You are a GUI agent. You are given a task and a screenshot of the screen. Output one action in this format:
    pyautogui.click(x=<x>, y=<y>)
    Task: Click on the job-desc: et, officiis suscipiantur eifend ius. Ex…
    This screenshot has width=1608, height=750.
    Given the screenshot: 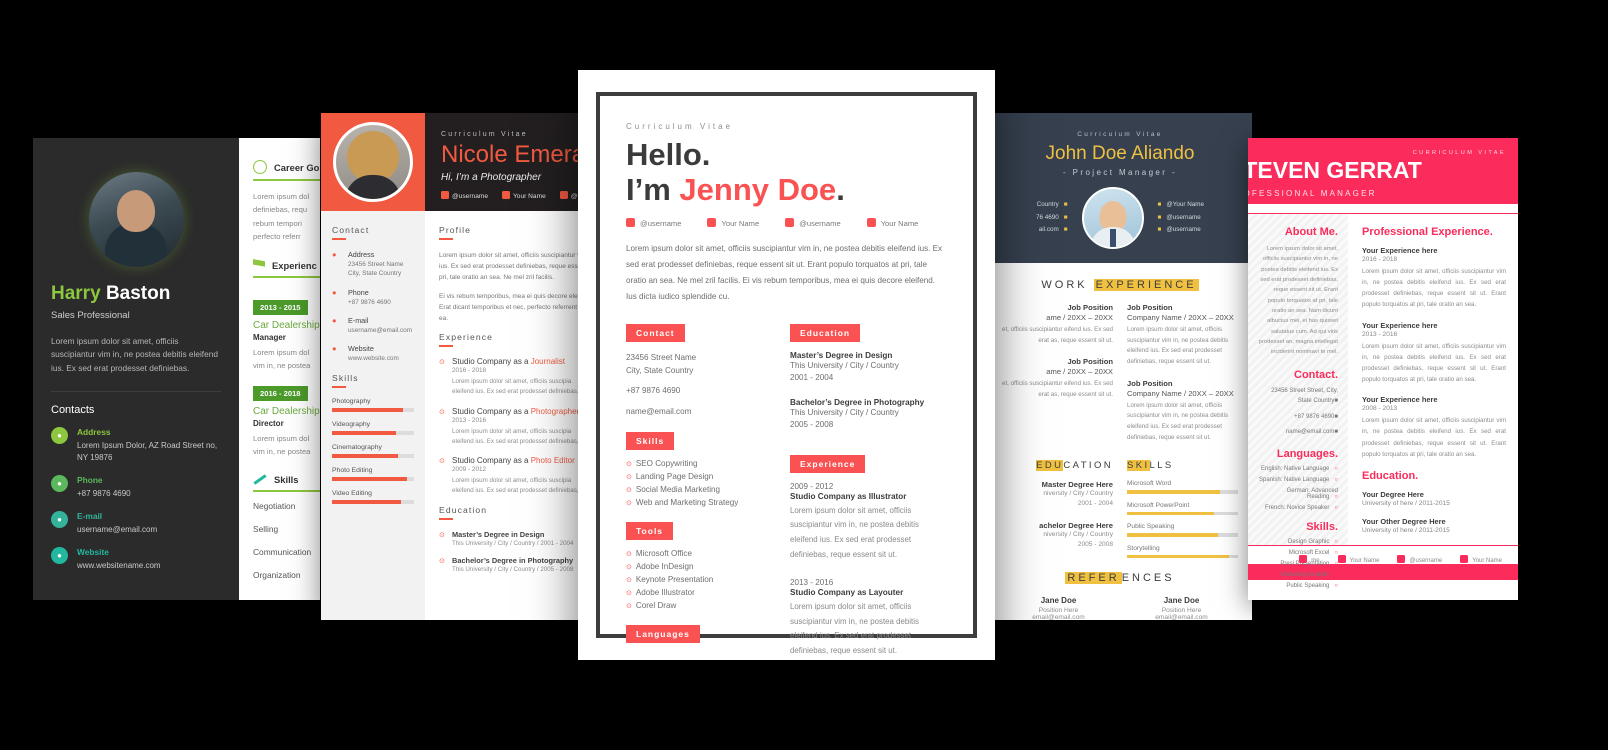 What is the action you would take?
    pyautogui.click(x=1057, y=335)
    